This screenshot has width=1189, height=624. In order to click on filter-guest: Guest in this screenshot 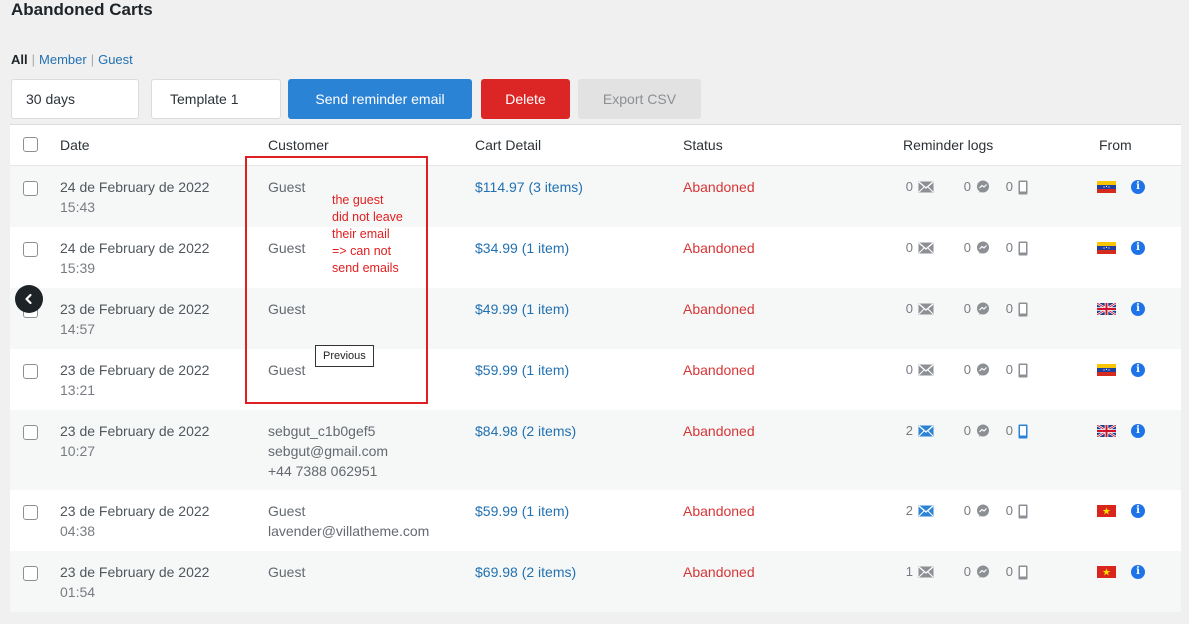, I will do `click(115, 59)`.